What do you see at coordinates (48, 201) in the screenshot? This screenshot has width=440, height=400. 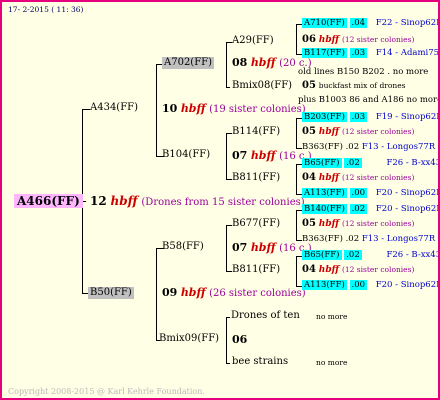 I see `root-queen: A466(FF)` at bounding box center [48, 201].